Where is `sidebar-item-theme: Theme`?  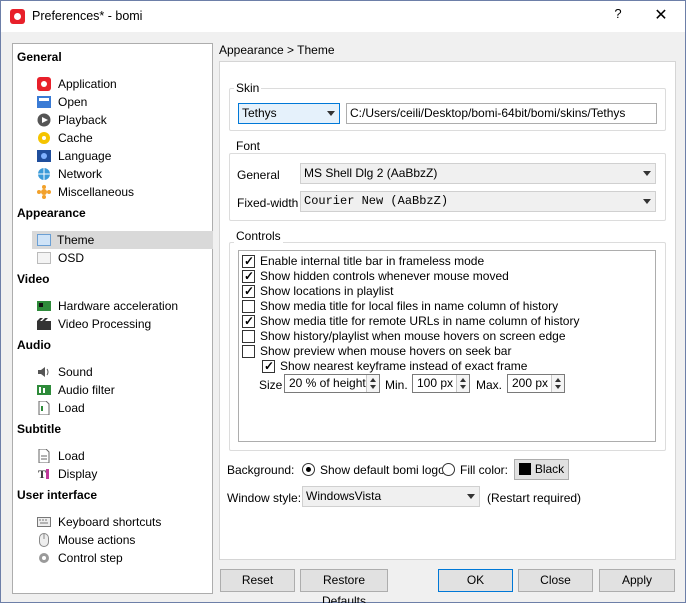 sidebar-item-theme: Theme is located at coordinates (122, 240).